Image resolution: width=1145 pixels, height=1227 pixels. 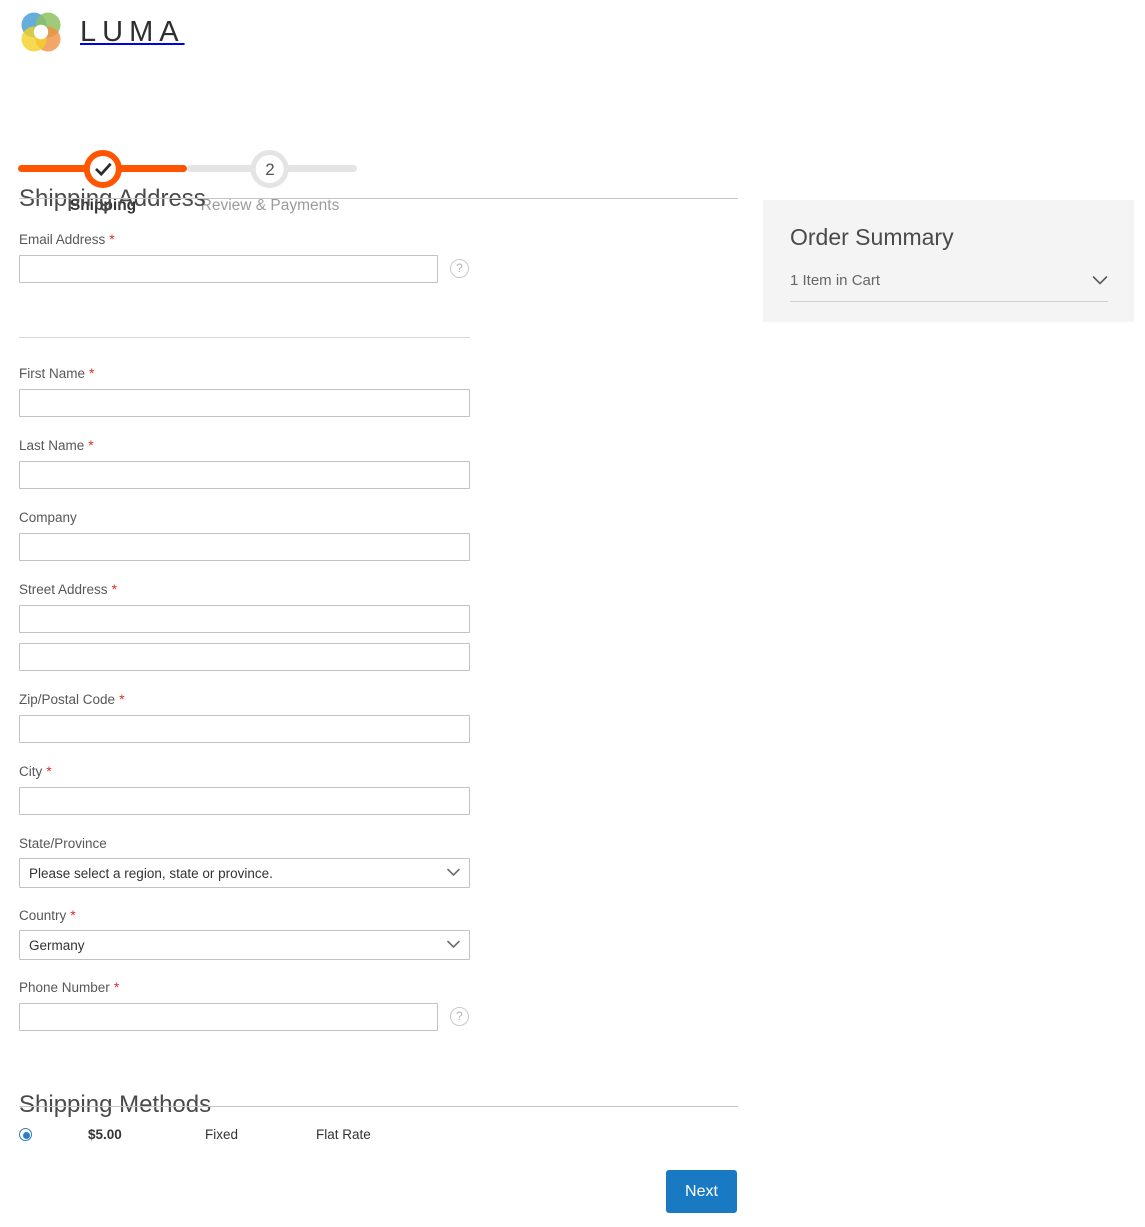 I want to click on first-name-required-marker: *, so click(x=92, y=373).